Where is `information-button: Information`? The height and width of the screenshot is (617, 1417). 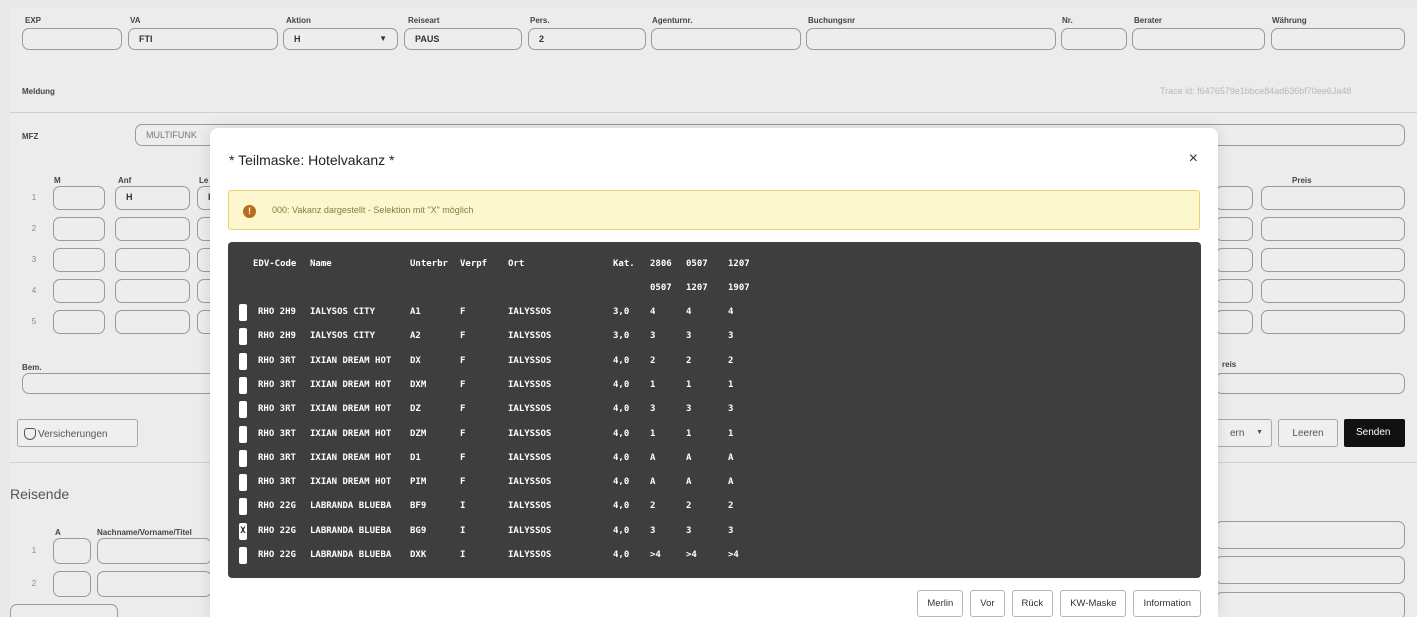 information-button: Information is located at coordinates (1167, 603).